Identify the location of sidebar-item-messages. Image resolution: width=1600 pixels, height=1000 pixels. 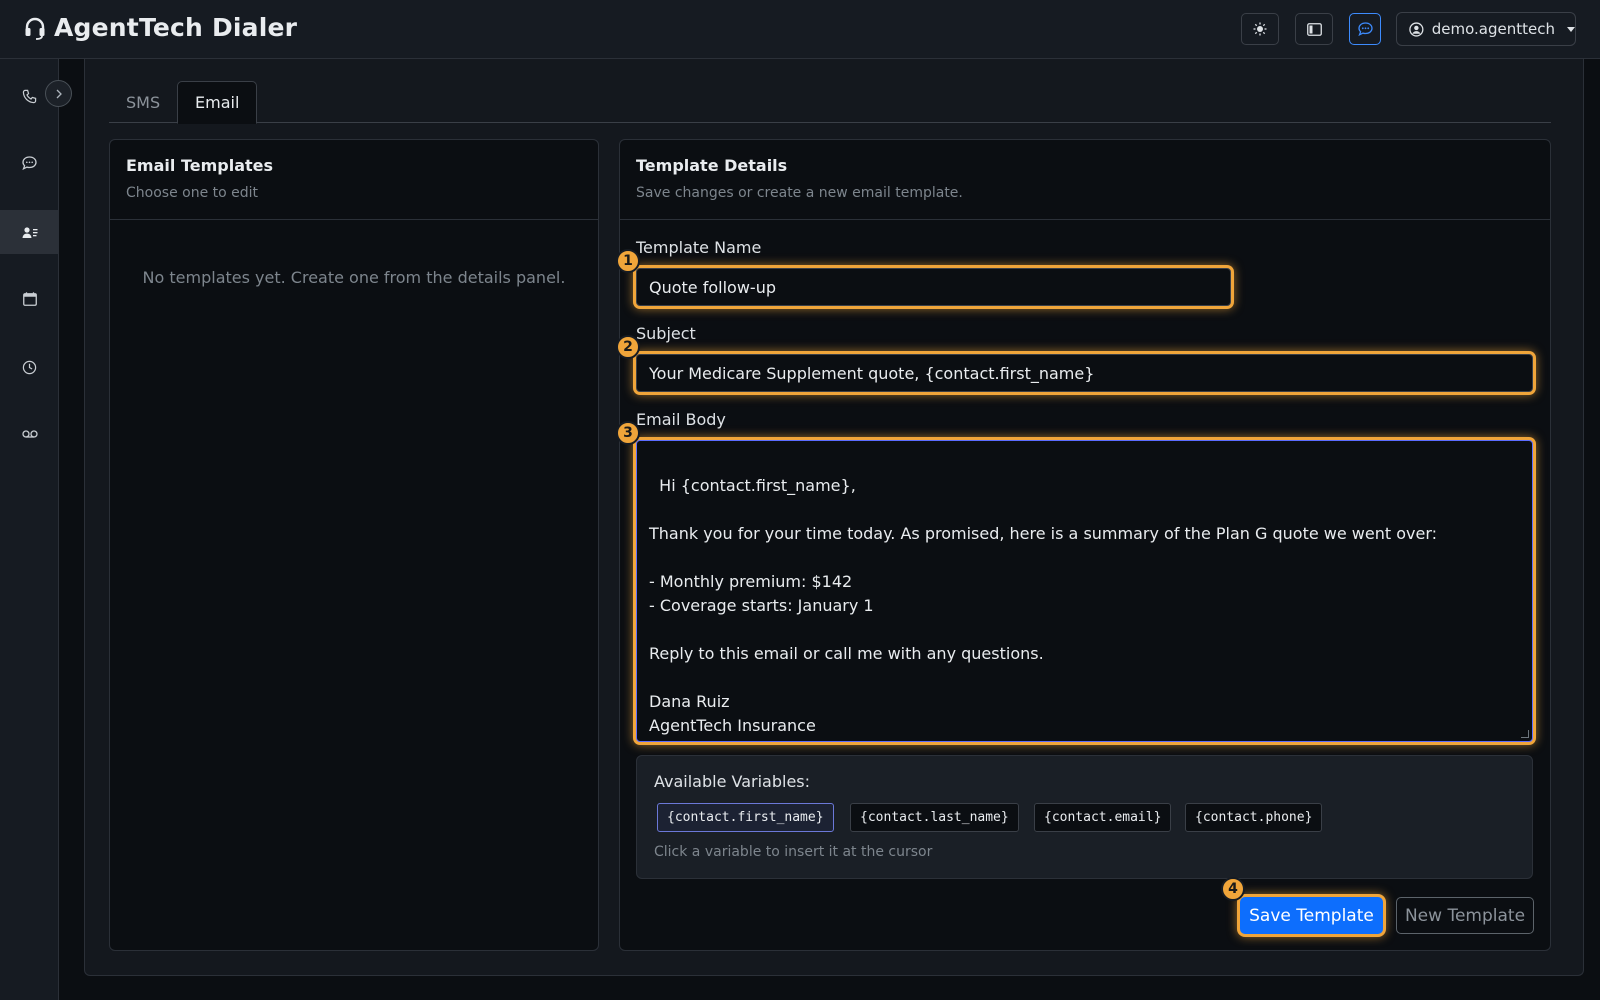
(29, 163).